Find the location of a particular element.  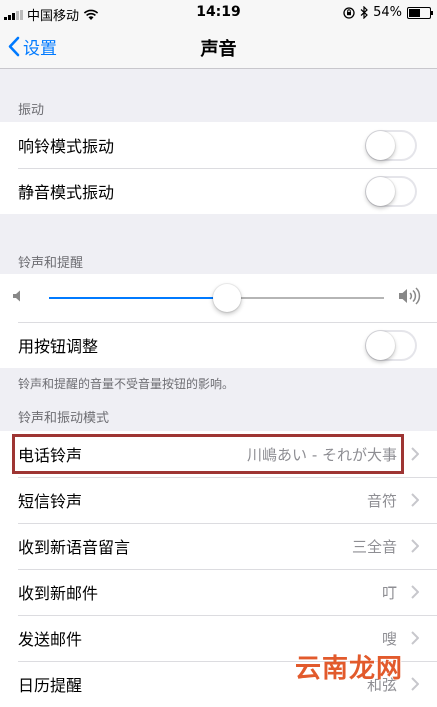

ringer-footnote: 铃声和提醒的音量不受音量按钮的影响。 is located at coordinates (126, 384).